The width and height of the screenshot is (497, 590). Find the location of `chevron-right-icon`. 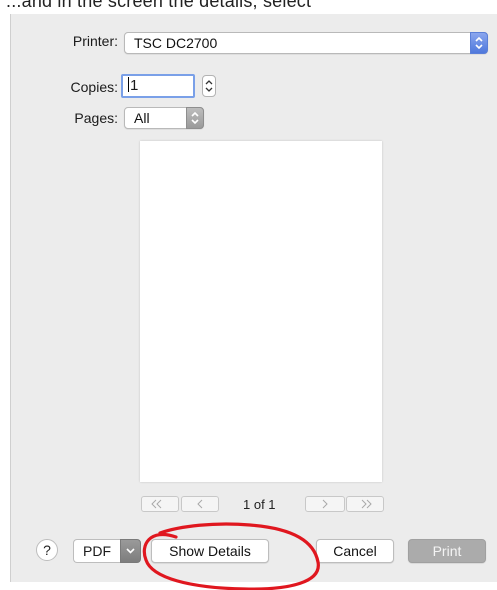

chevron-right-icon is located at coordinates (325, 504).